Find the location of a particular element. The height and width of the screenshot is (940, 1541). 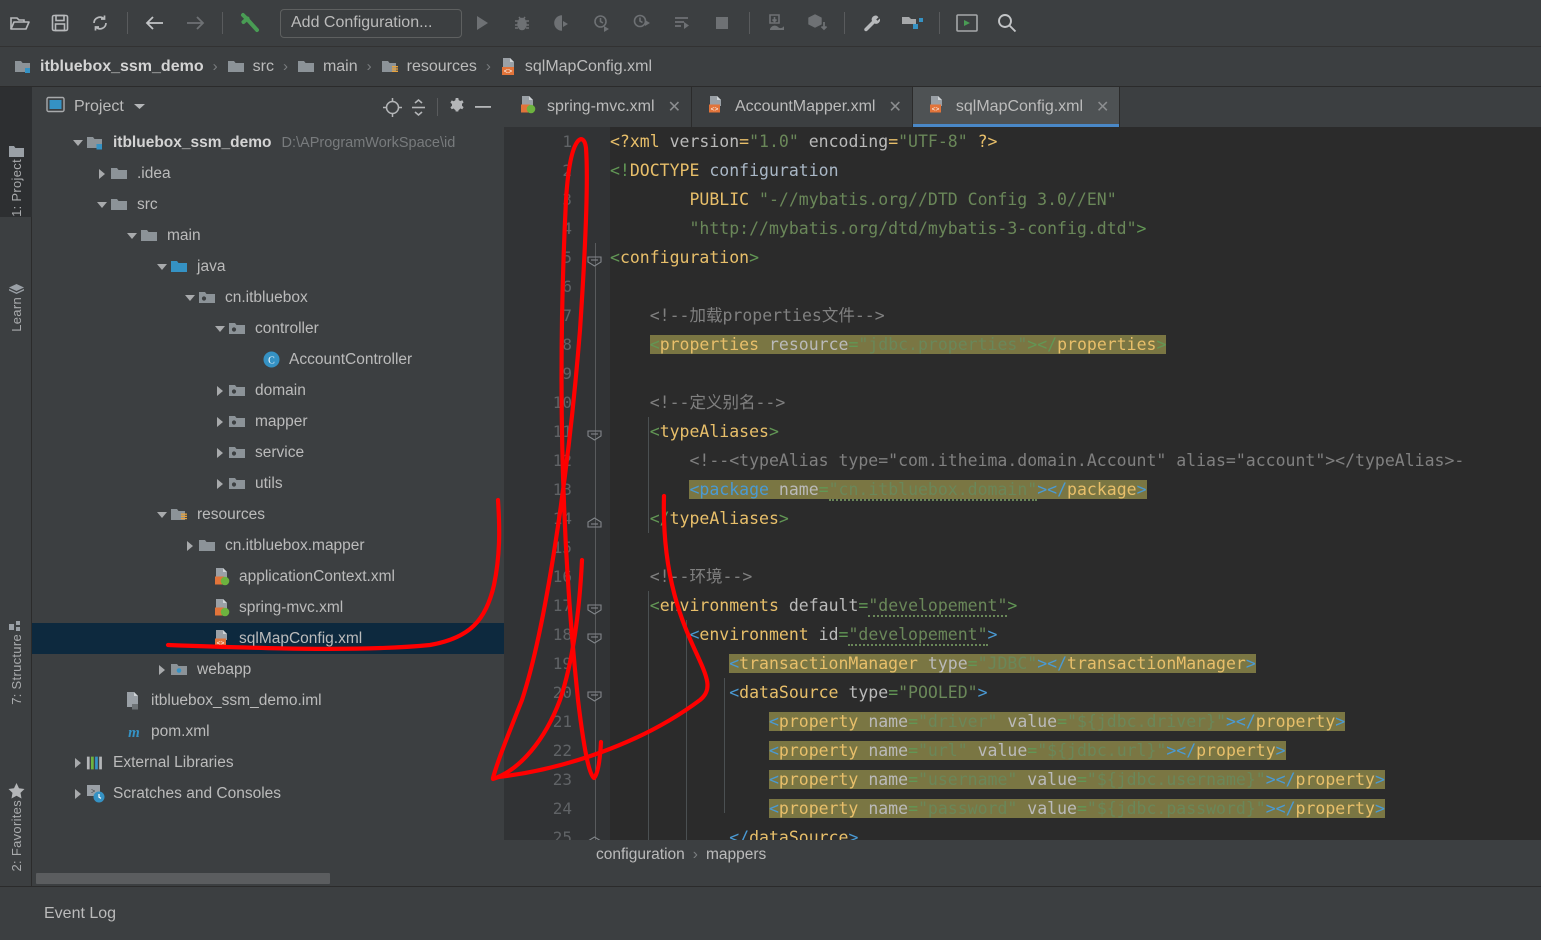

tree-row-package-mapper: mapper is located at coordinates (268, 421).